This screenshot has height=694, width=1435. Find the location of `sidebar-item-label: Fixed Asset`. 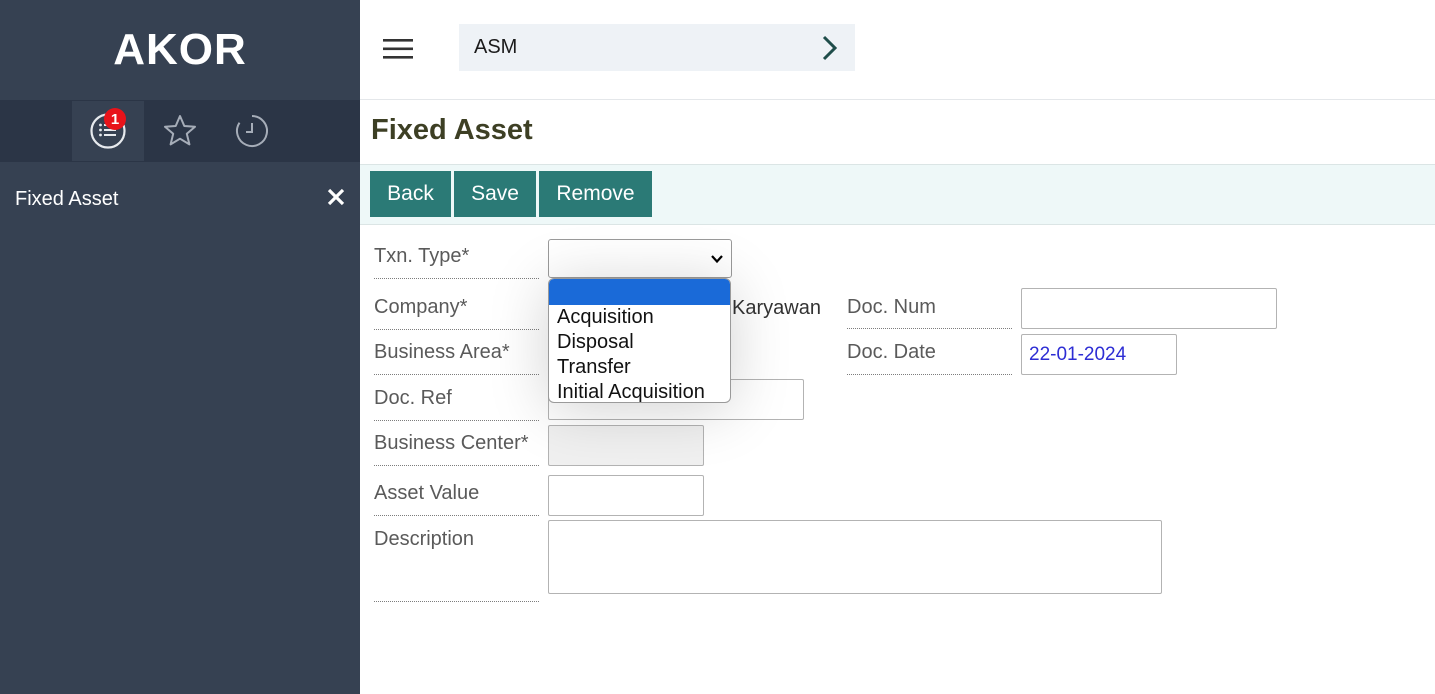

sidebar-item-label: Fixed Asset is located at coordinates (67, 198).